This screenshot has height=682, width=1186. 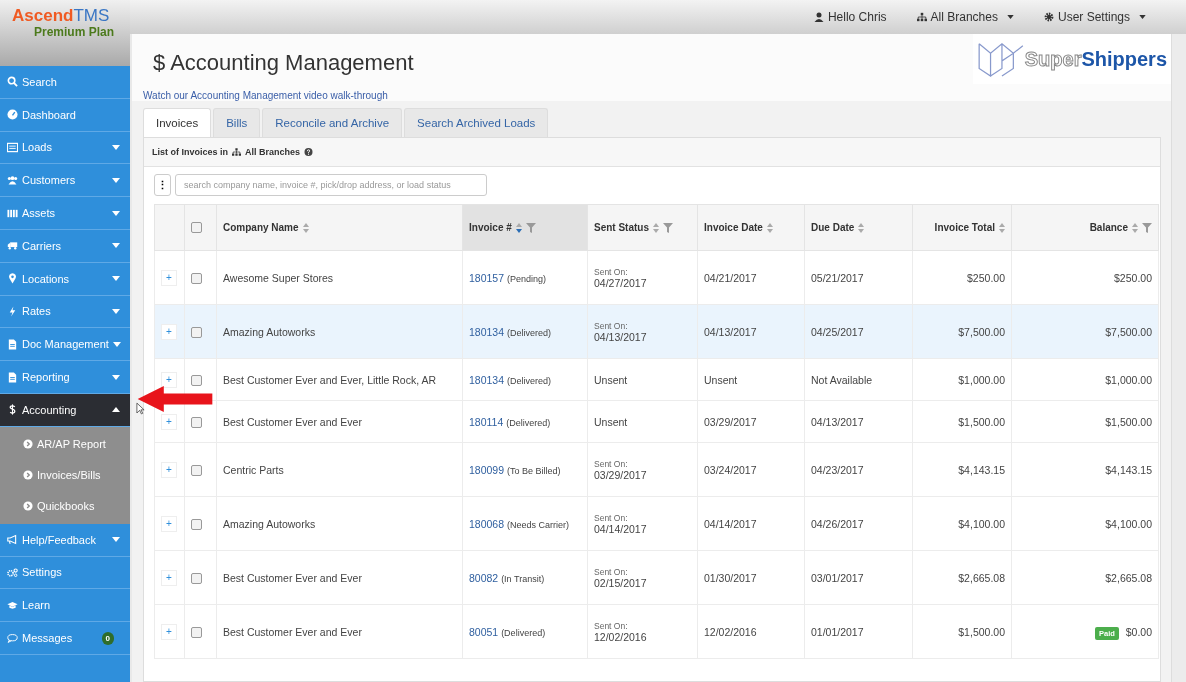 I want to click on sidebar-item-label: Reporting, so click(x=46, y=377).